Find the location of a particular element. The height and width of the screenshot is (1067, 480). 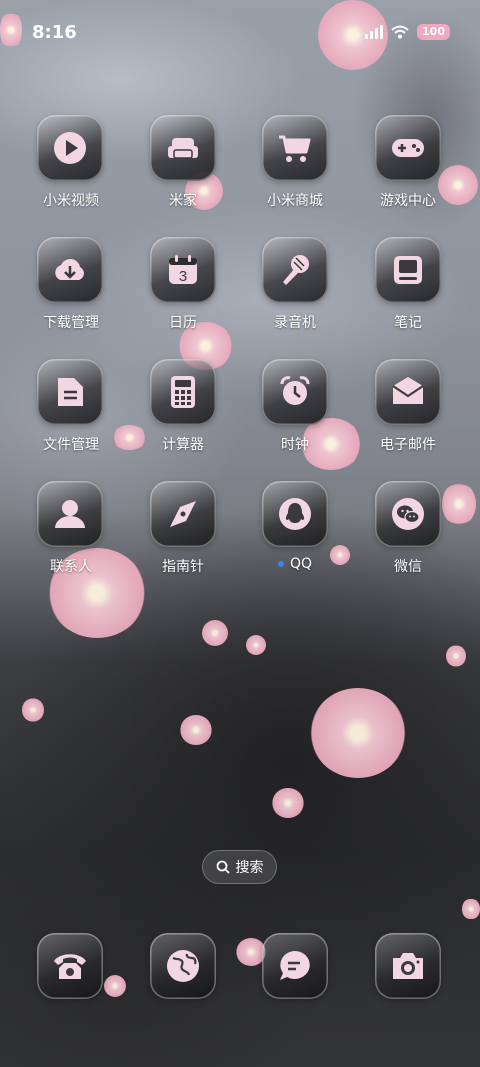

app-icon-mijia is located at coordinates (183, 148).